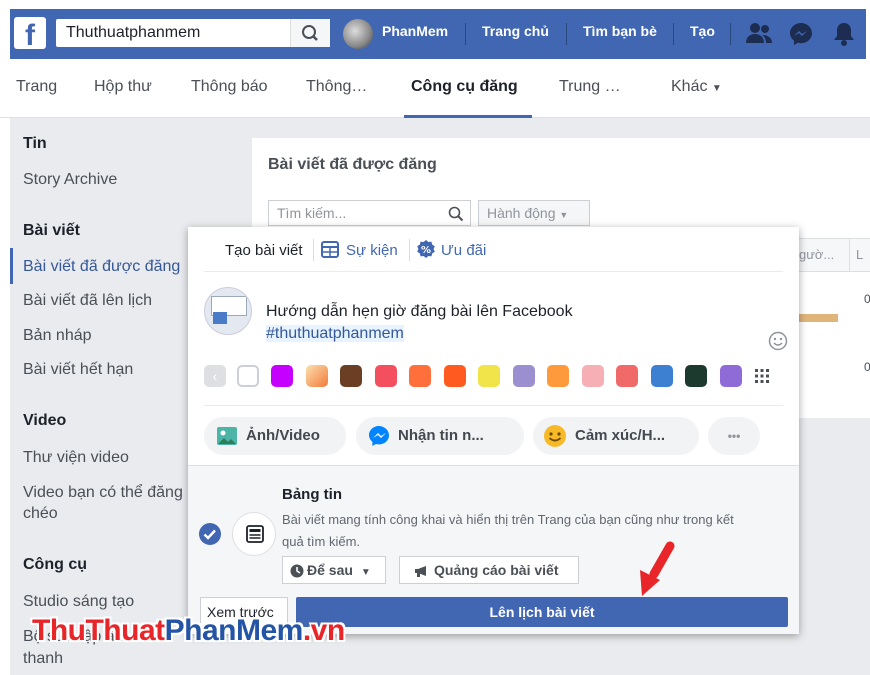 The width and height of the screenshot is (870, 675). Describe the element at coordinates (36, 87) in the screenshot. I see `tab-page: Trang` at that location.